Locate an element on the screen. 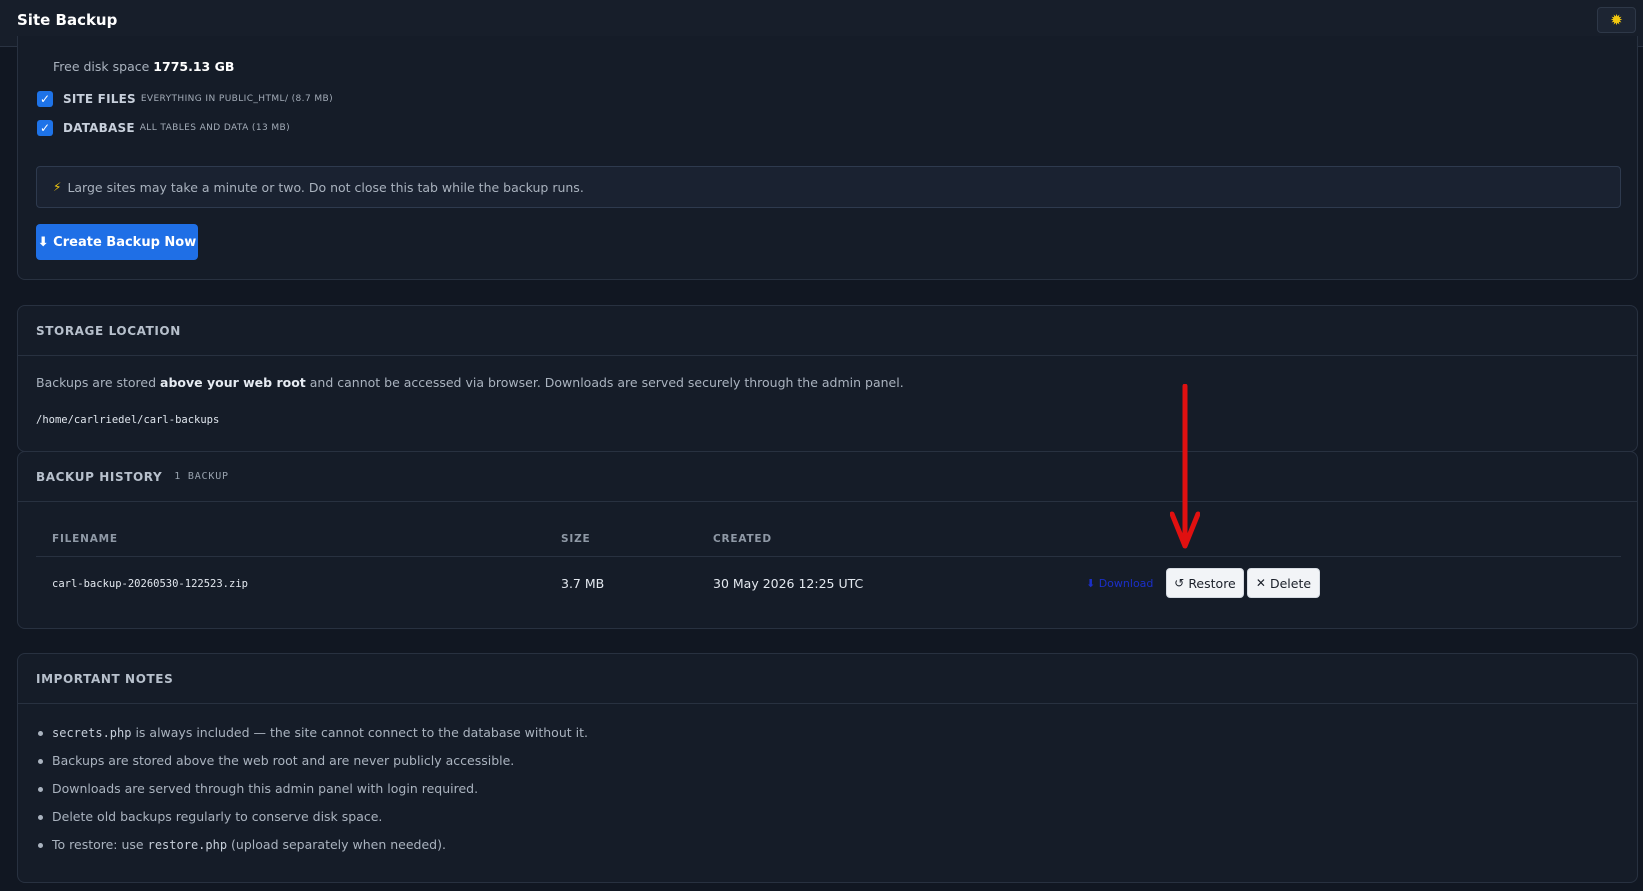  table-header: FILENAME SIZE CREATED is located at coordinates (828, 538).